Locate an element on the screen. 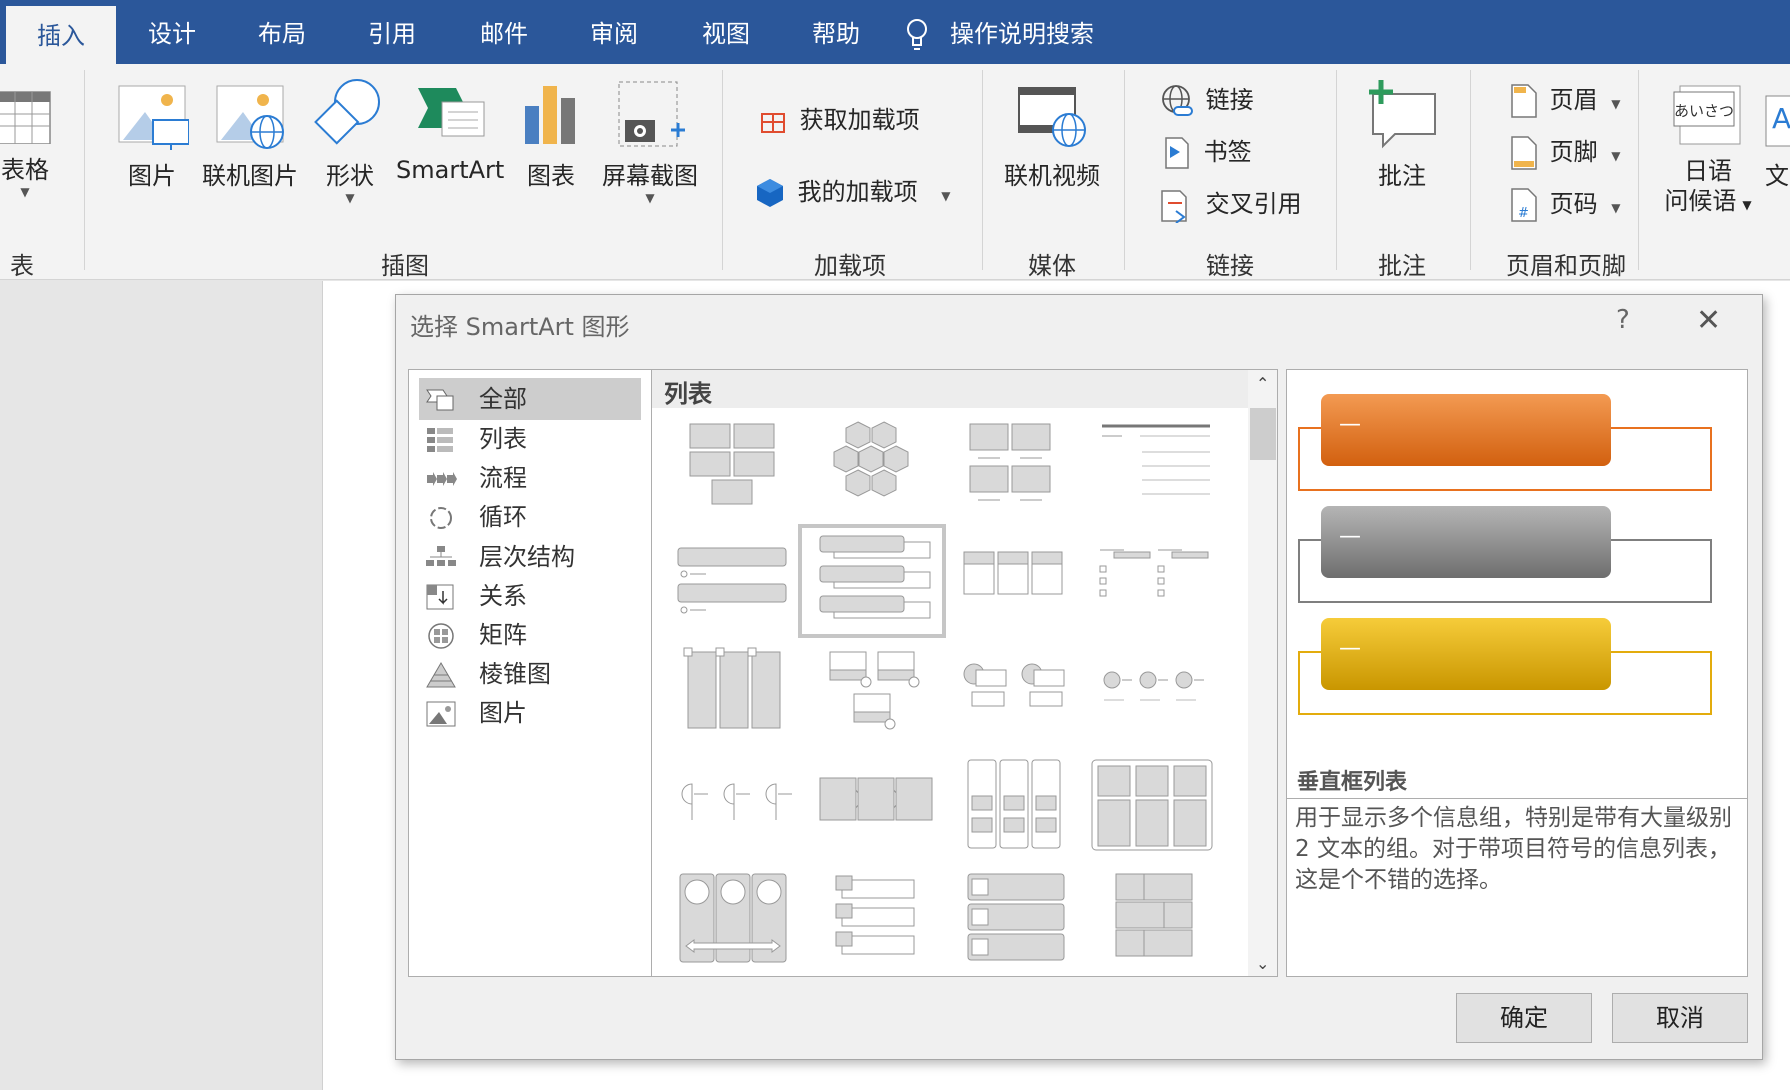 Image resolution: width=1790 pixels, height=1090 pixels. help-button: ? is located at coordinates (1623, 320).